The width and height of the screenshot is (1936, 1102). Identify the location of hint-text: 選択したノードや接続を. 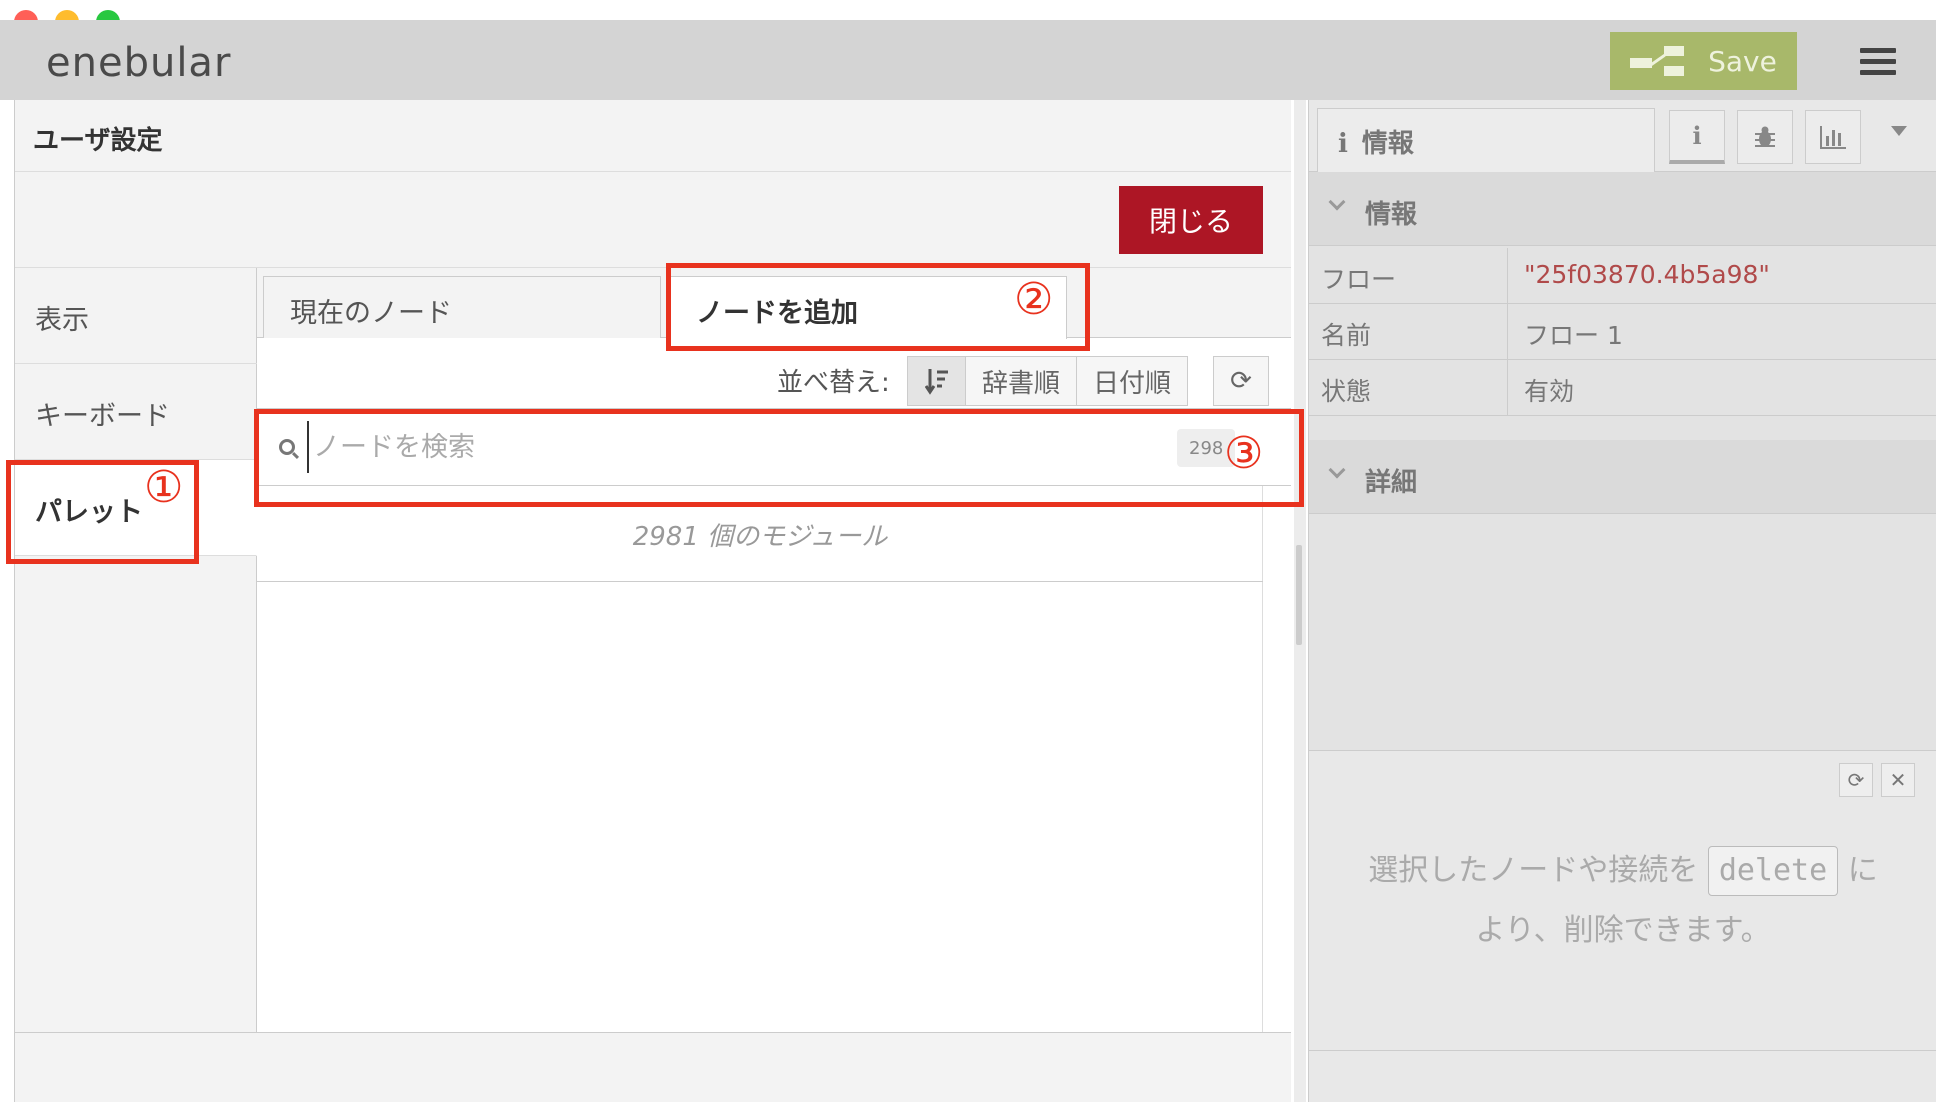
(1533, 870).